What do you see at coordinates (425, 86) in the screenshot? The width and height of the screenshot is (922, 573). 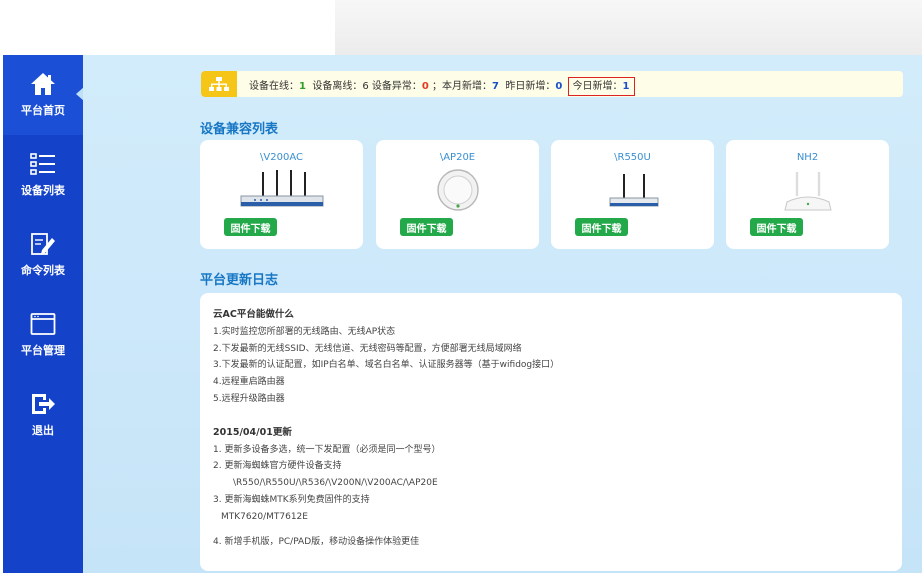 I see `abnormal-count: 0` at bounding box center [425, 86].